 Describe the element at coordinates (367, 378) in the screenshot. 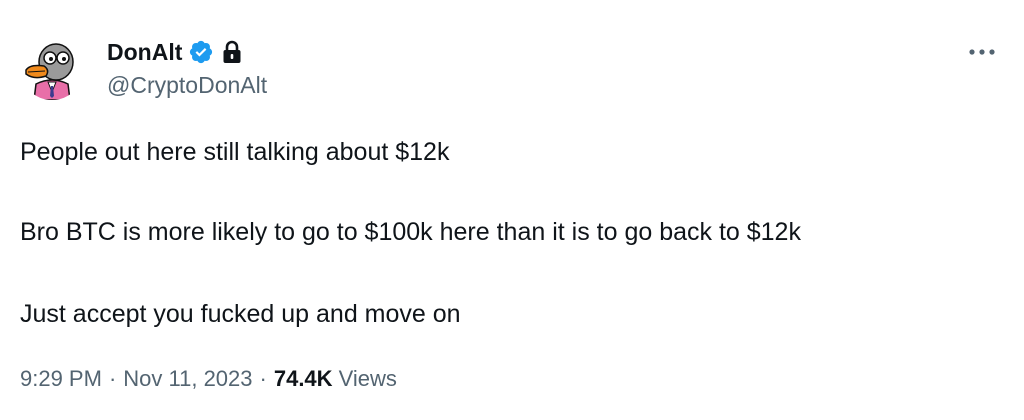

I see `views-label: Views` at that location.